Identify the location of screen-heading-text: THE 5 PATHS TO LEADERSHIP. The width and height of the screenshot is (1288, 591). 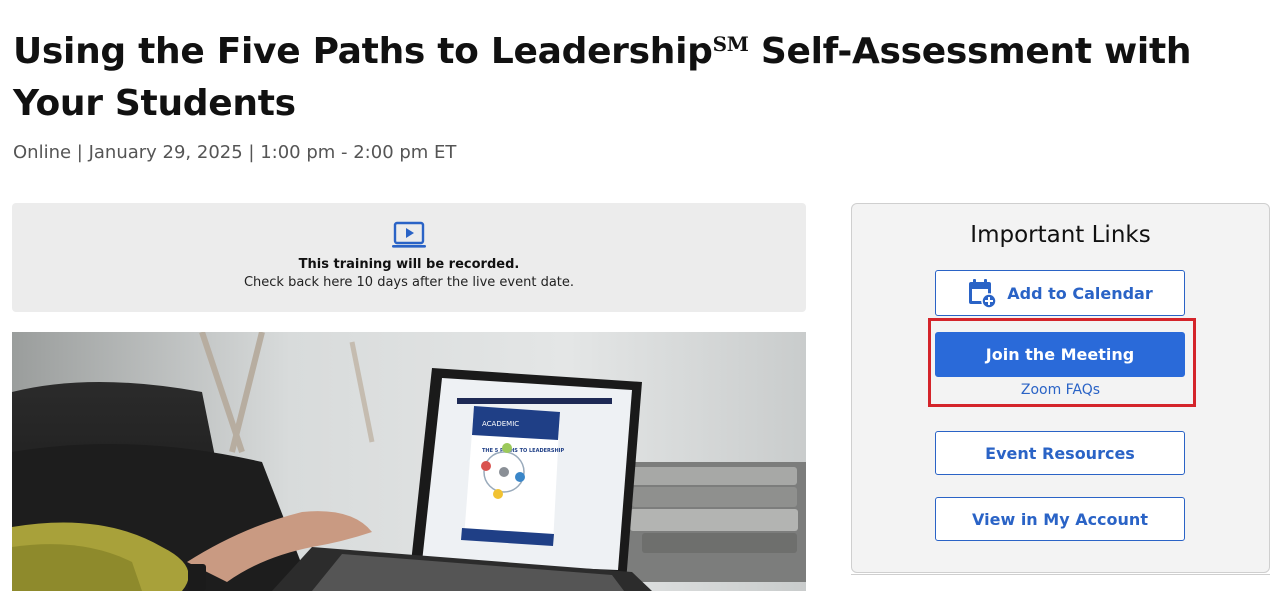
(523, 451).